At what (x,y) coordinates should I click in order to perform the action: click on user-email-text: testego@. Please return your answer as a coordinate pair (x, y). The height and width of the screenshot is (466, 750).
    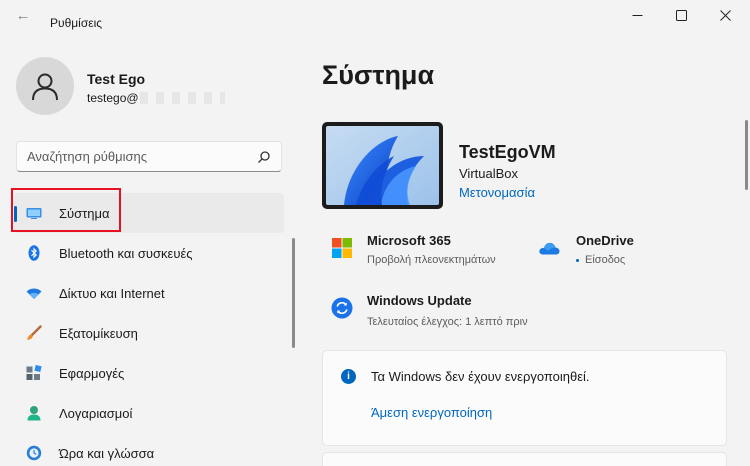
    Looking at the image, I should click on (113, 98).